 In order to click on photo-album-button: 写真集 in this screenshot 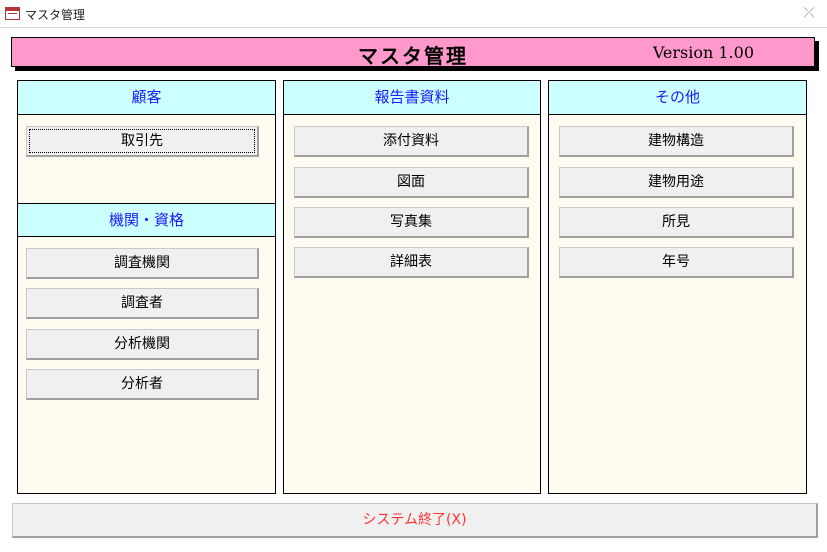, I will do `click(411, 222)`.